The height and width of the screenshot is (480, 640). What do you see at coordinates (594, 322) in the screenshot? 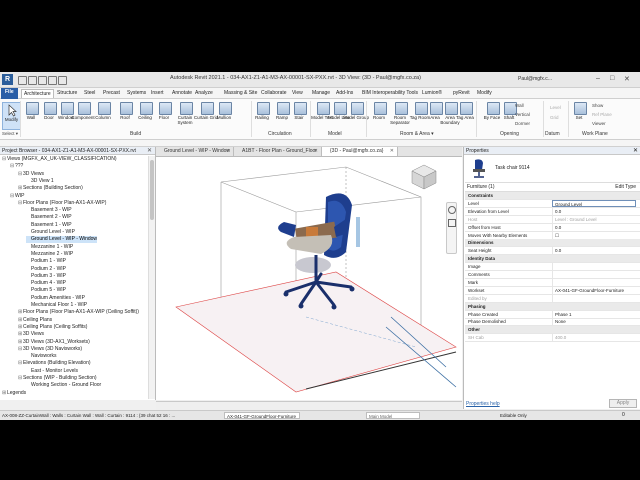
I see `property-value: None` at bounding box center [594, 322].